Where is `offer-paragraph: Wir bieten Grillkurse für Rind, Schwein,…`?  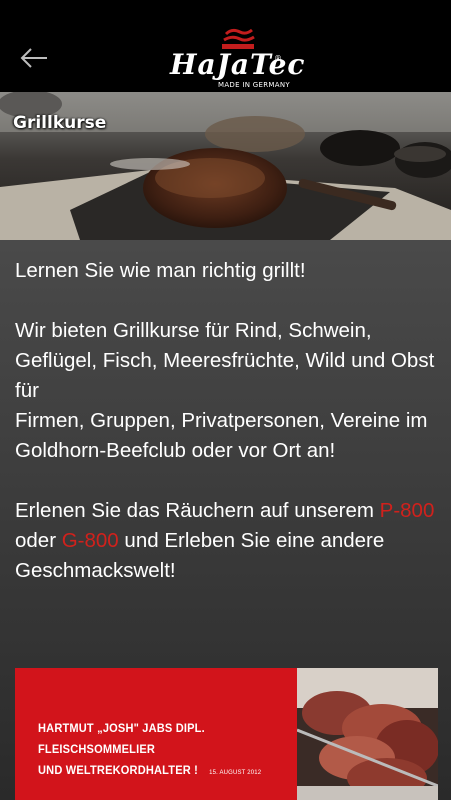
offer-paragraph: Wir bieten Grillkurse für Rind, Schwein,… is located at coordinates (225, 360).